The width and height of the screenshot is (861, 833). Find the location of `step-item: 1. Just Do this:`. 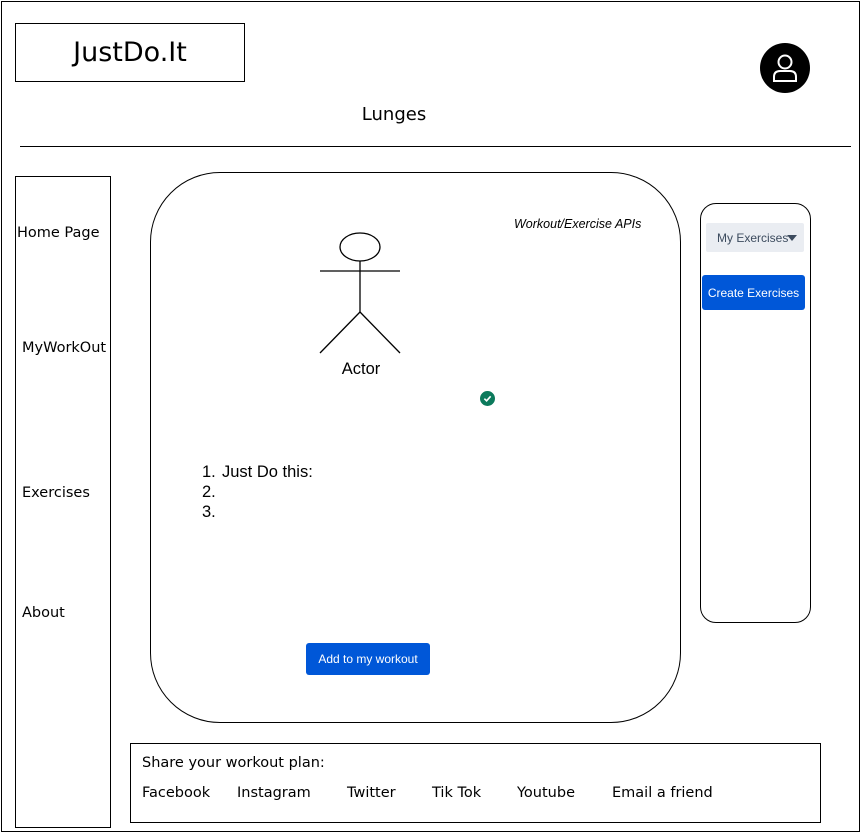

step-item: 1. Just Do this: is located at coordinates (257, 472).